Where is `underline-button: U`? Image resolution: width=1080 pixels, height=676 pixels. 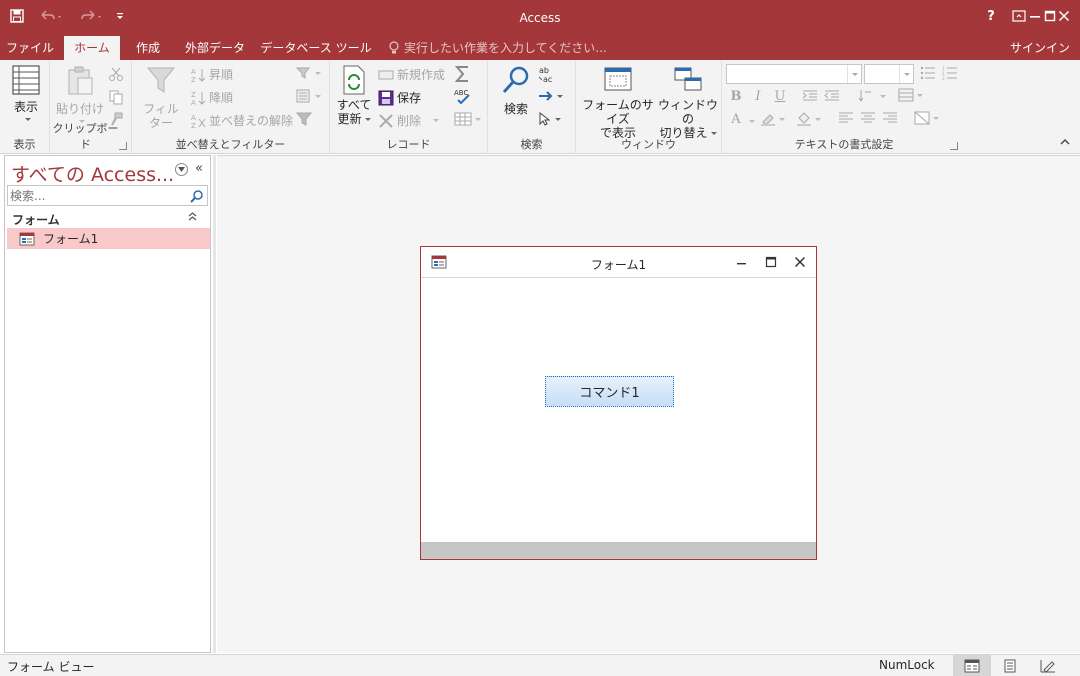
underline-button: U is located at coordinates (780, 97).